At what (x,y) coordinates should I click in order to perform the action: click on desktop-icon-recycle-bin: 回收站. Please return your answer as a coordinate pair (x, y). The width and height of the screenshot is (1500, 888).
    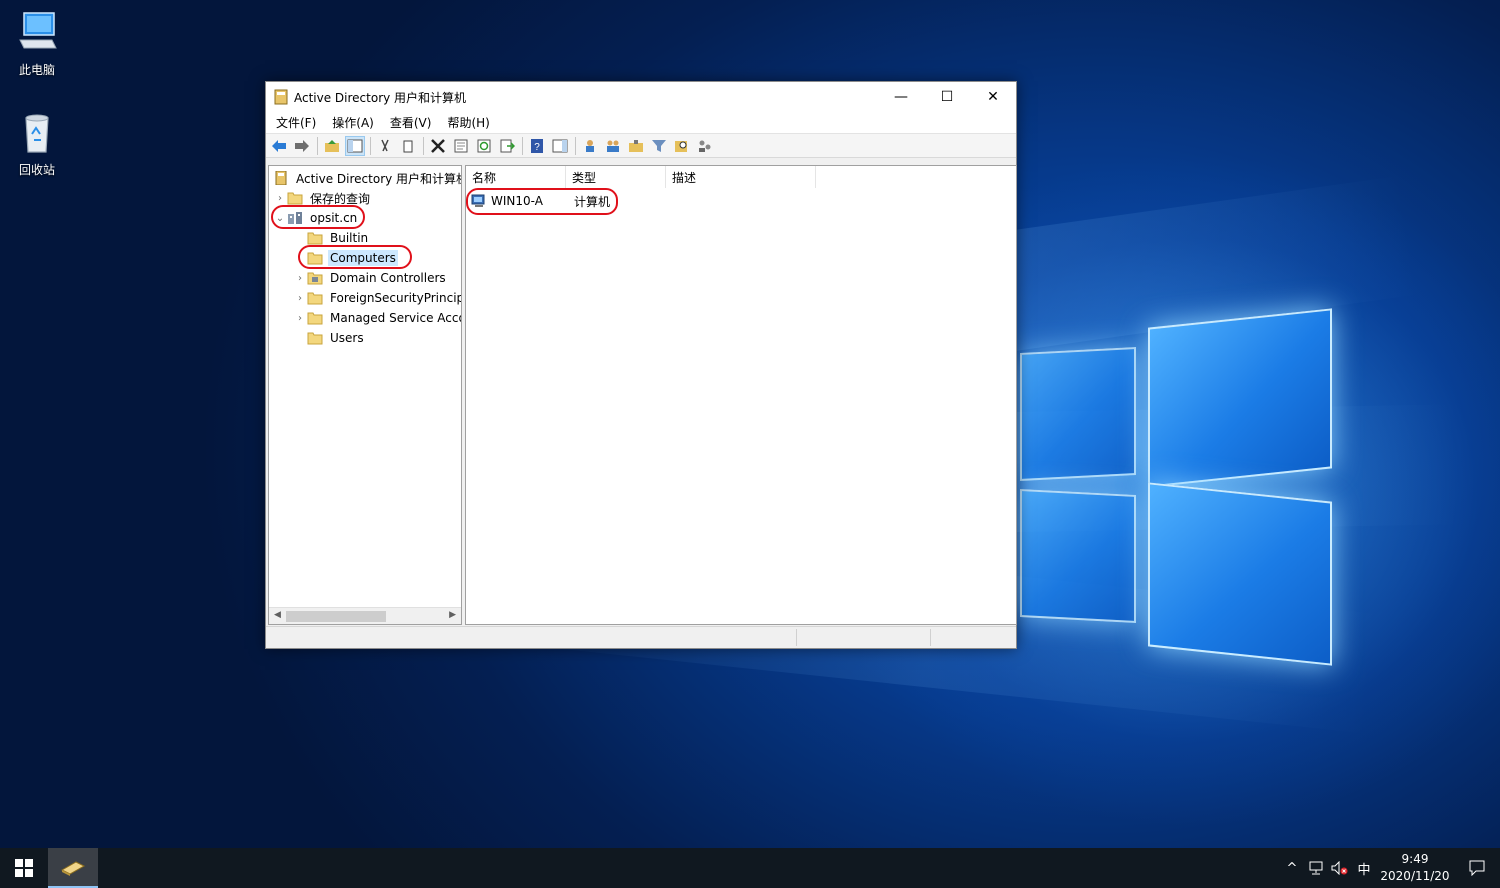
    Looking at the image, I should click on (37, 144).